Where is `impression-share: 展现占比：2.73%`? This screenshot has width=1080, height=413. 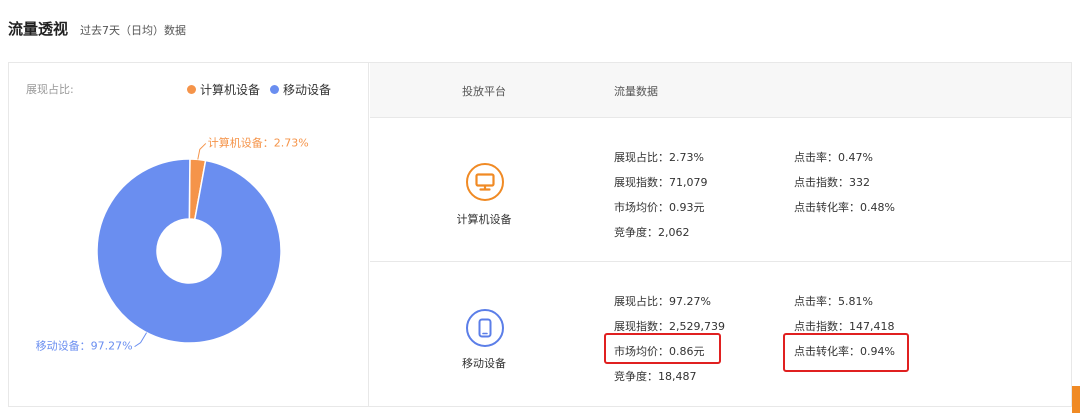 impression-share: 展现占比：2.73% is located at coordinates (659, 157).